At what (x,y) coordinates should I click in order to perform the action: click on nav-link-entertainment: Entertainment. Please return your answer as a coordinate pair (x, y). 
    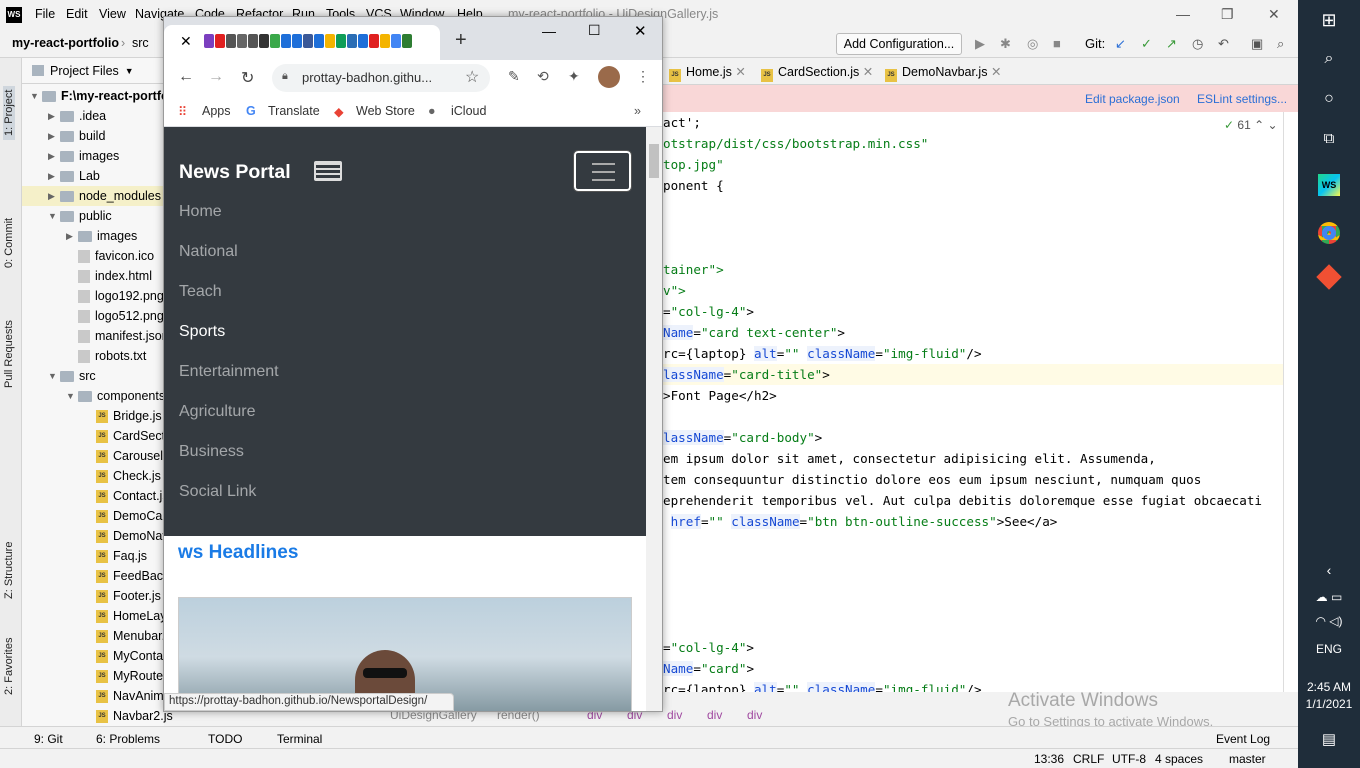
    Looking at the image, I should click on (229, 372).